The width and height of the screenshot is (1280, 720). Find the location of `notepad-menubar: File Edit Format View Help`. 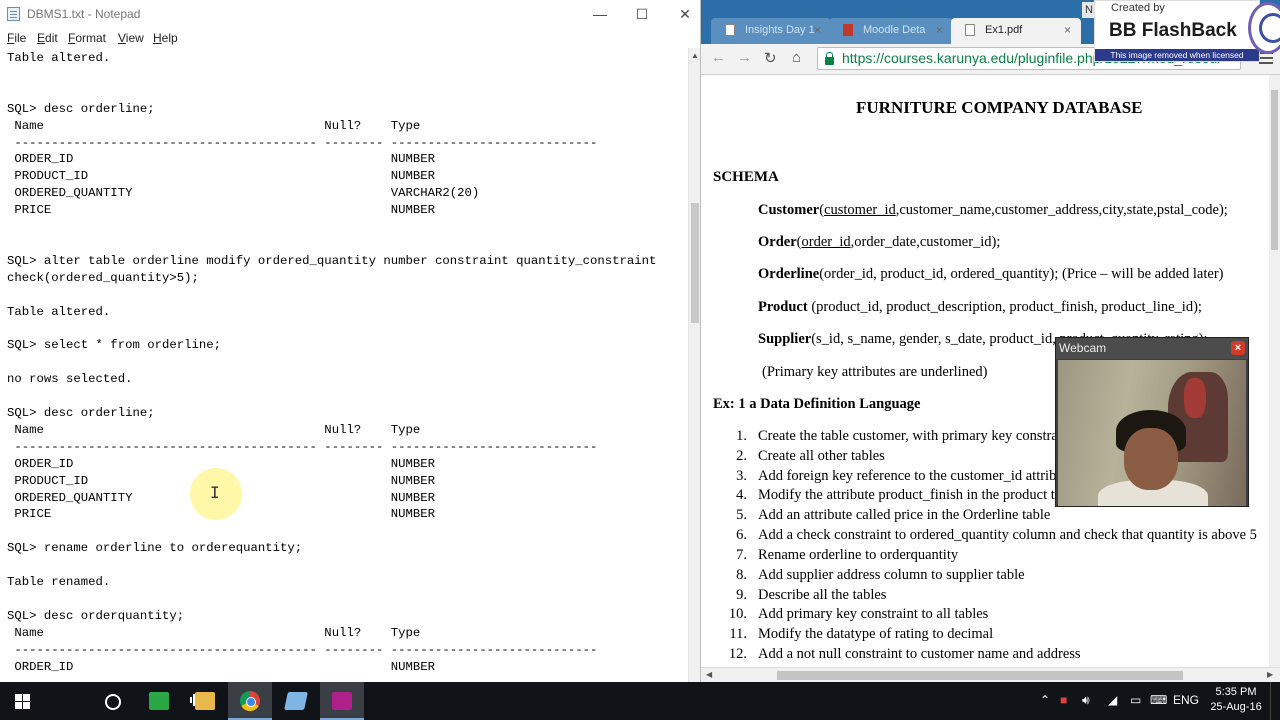

notepad-menubar: File Edit Format View Help is located at coordinates (350, 38).